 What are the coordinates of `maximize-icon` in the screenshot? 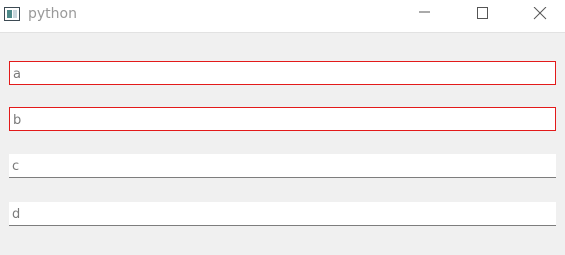 It's located at (482, 13).